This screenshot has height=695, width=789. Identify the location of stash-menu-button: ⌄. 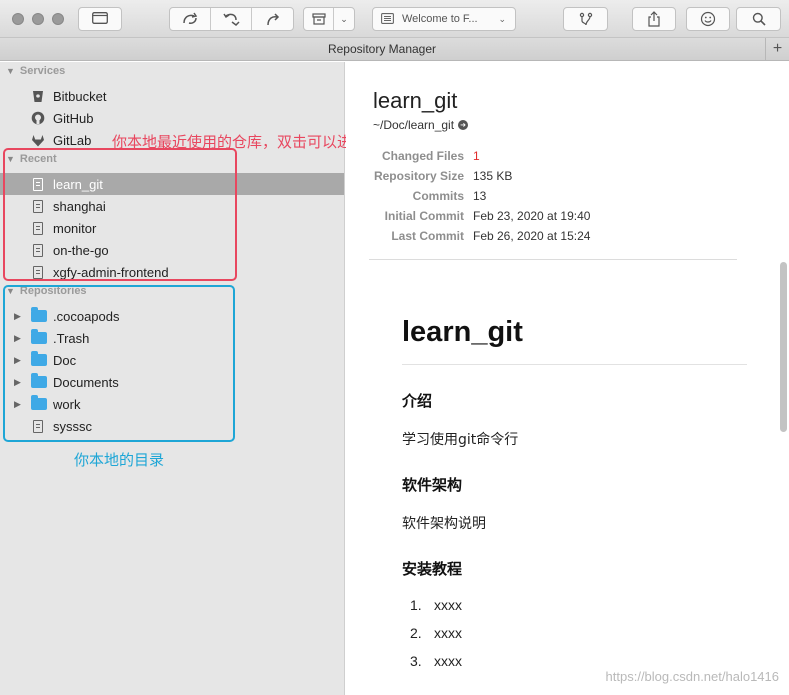
(344, 19).